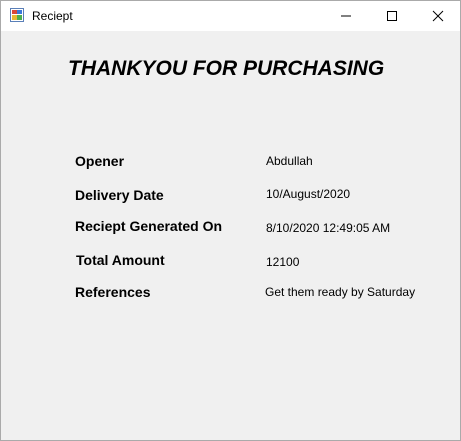 This screenshot has width=461, height=441. I want to click on minimize-button, so click(346, 16).